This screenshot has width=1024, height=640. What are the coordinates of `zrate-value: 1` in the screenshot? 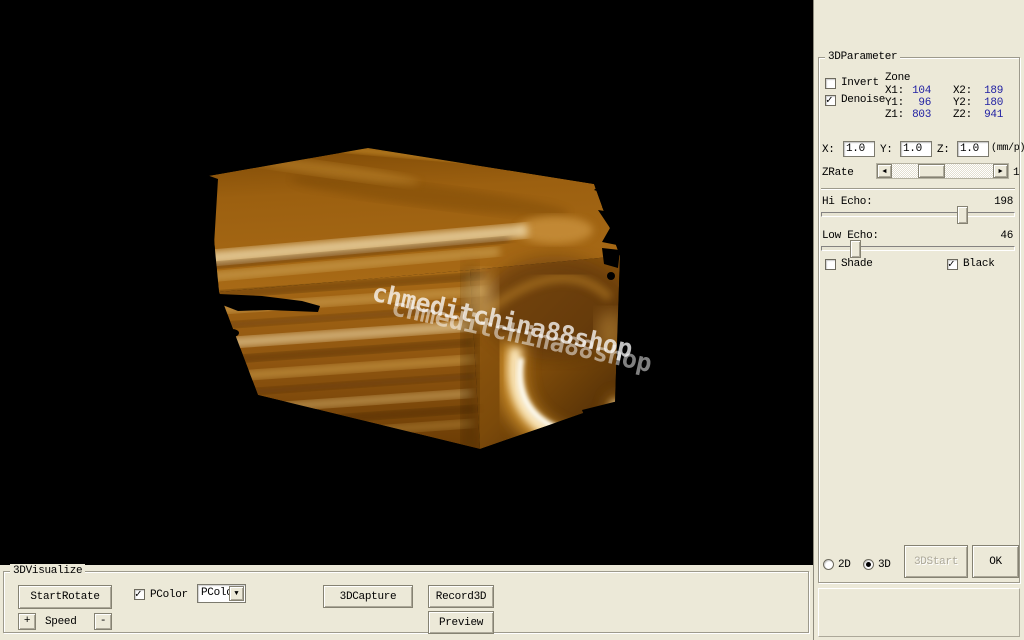 It's located at (1016, 173).